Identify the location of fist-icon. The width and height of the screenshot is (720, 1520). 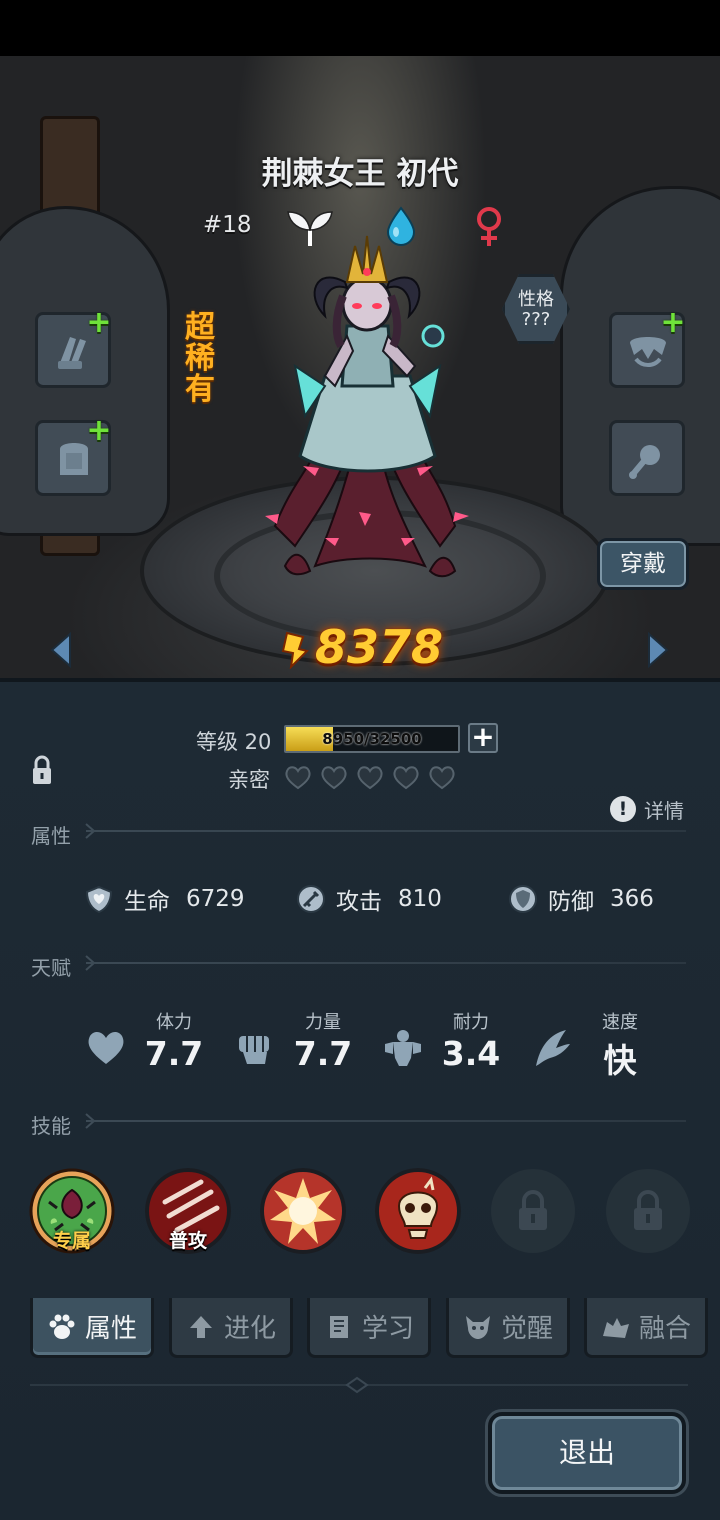
(254, 1050).